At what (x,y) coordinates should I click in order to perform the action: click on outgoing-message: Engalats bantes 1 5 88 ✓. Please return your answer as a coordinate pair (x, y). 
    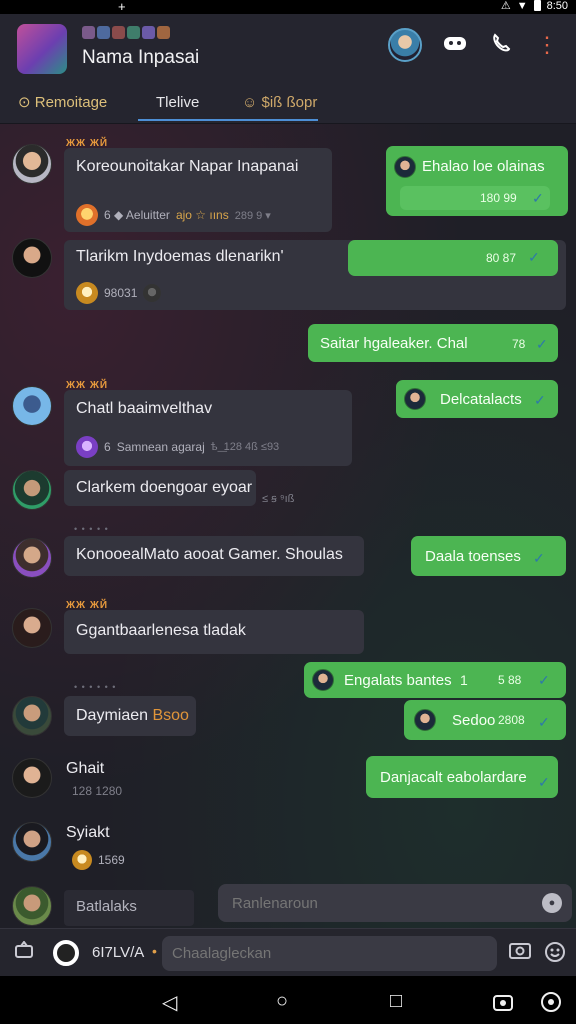
    Looking at the image, I should click on (435, 680).